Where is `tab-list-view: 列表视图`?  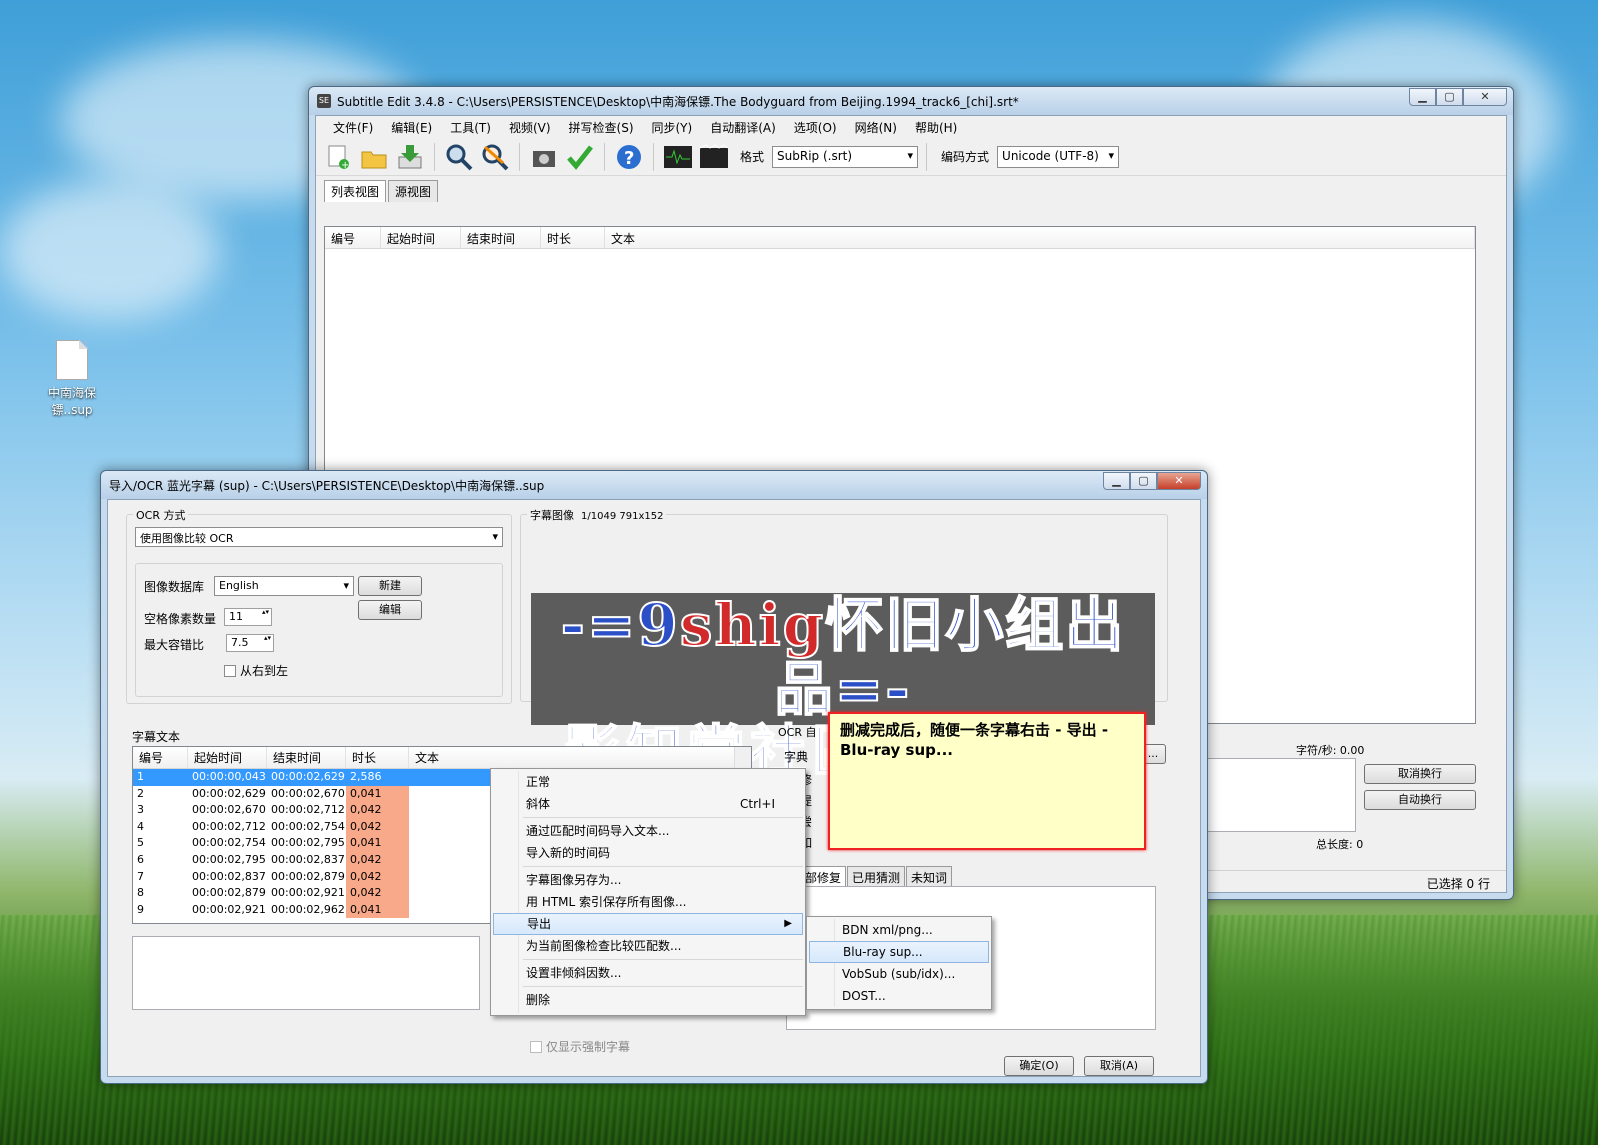 tab-list-view: 列表视图 is located at coordinates (355, 191).